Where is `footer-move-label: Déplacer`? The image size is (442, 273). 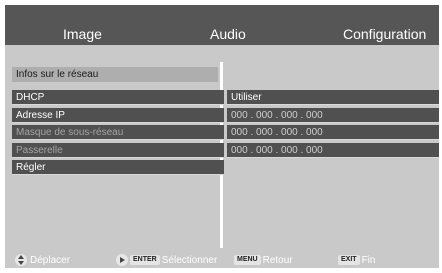 footer-move-label: Déplacer is located at coordinates (50, 260).